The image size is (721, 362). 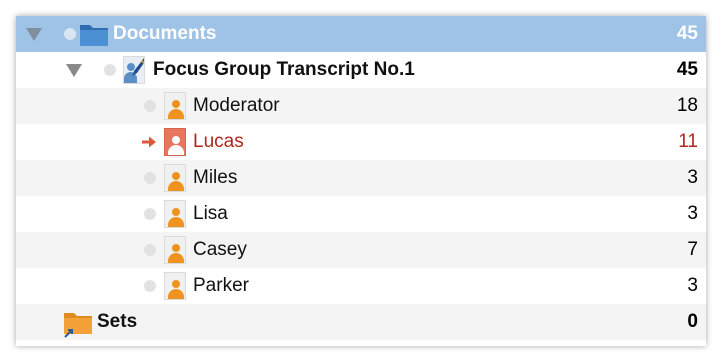 What do you see at coordinates (210, 213) in the screenshot?
I see `tree-row-label: Lisa` at bounding box center [210, 213].